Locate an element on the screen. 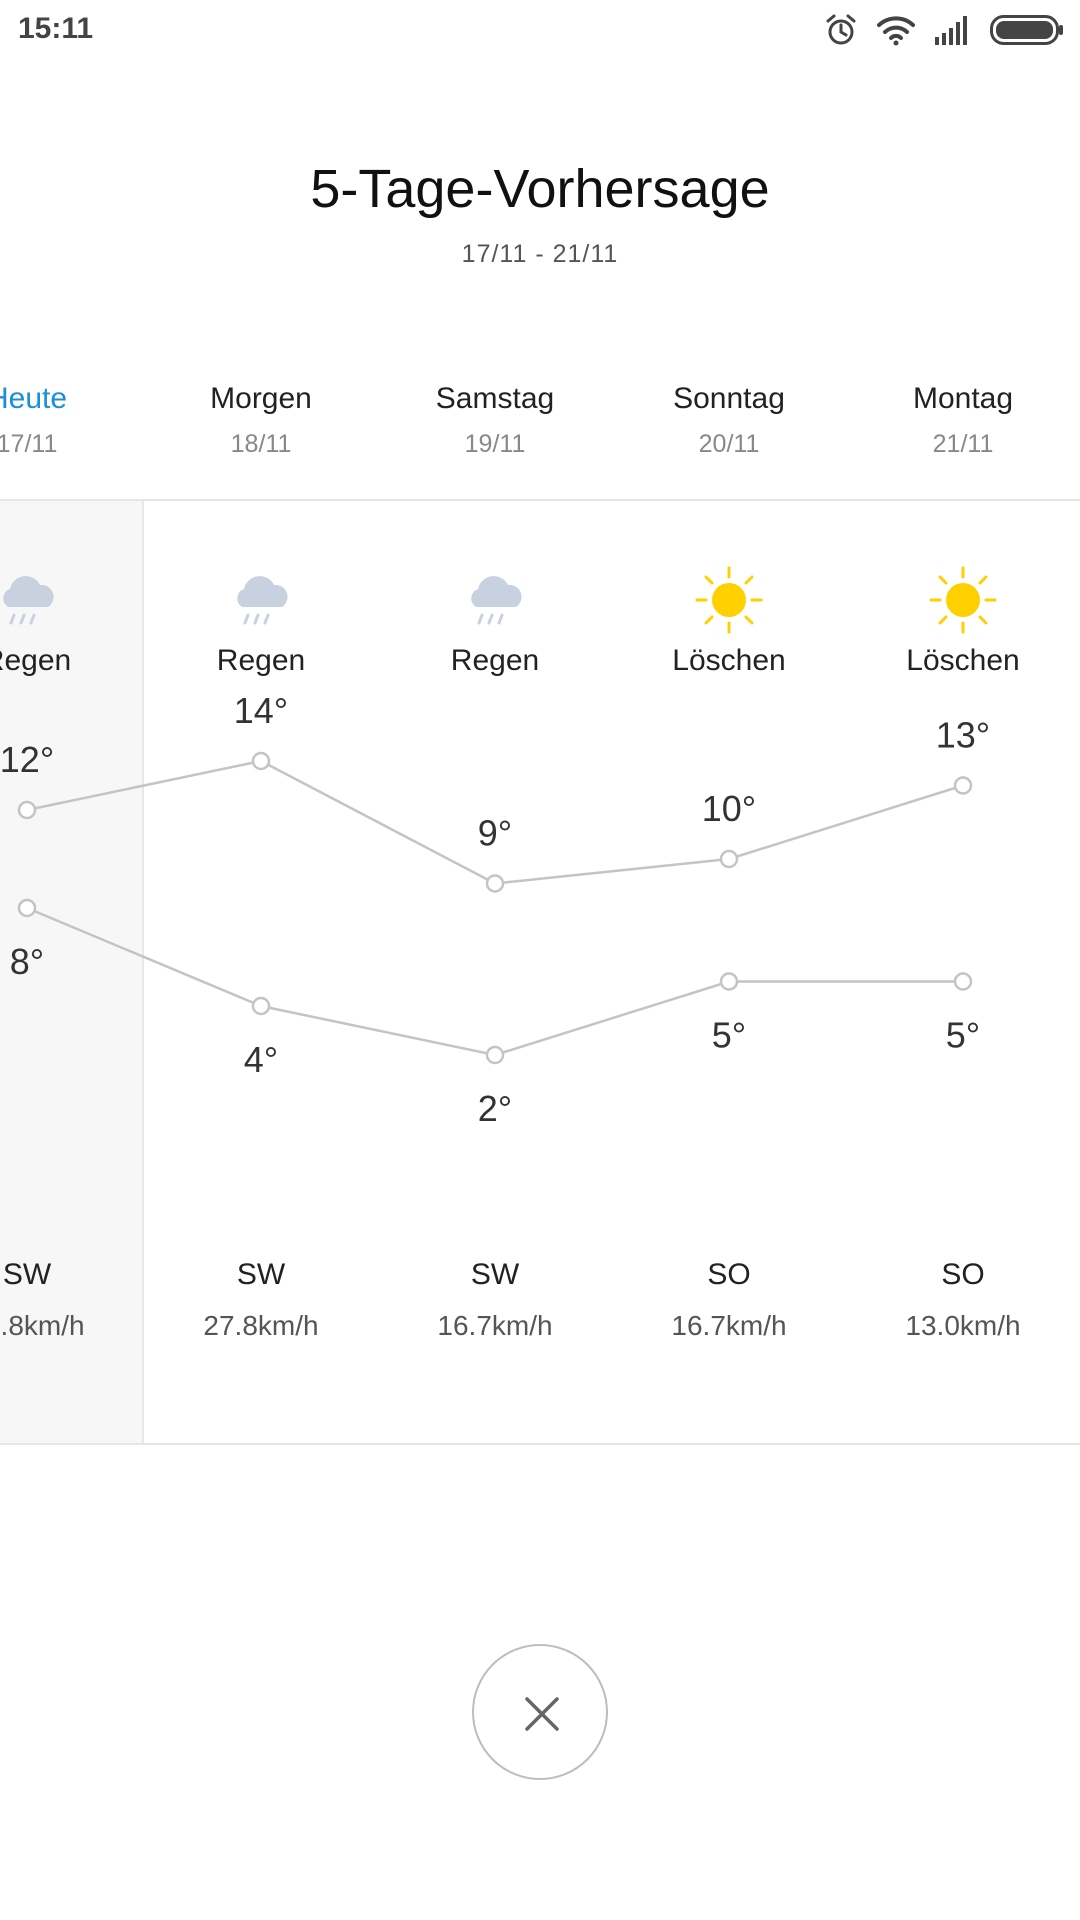 The width and height of the screenshot is (1080, 1920). divider-bottom is located at coordinates (540, 1444).